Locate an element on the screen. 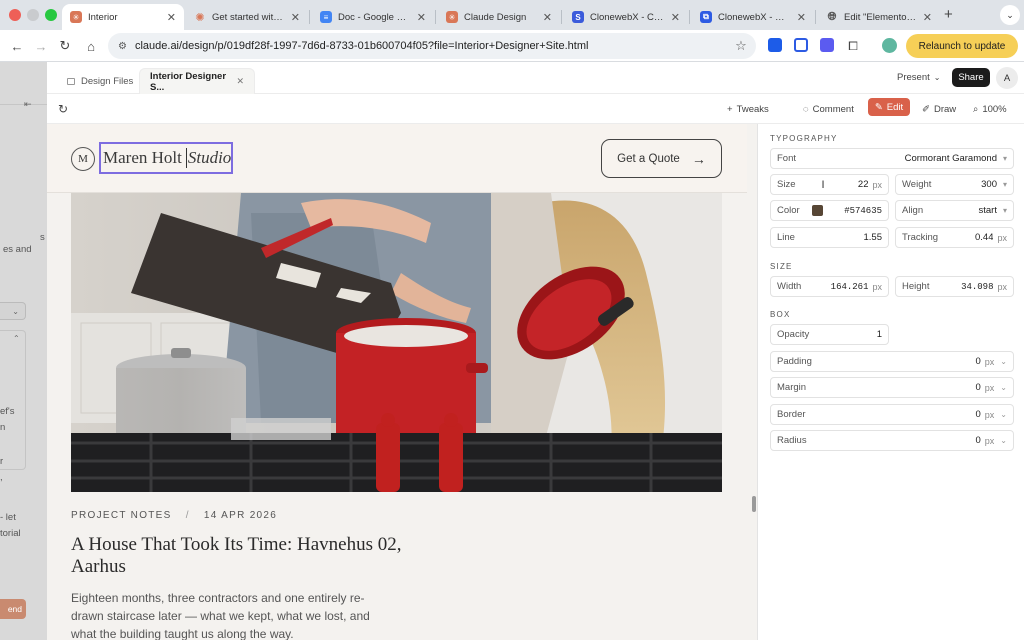 This screenshot has width=1024, height=640. browser-tab-claude-design: ✳ Claude Design ✕ is located at coordinates (499, 17).